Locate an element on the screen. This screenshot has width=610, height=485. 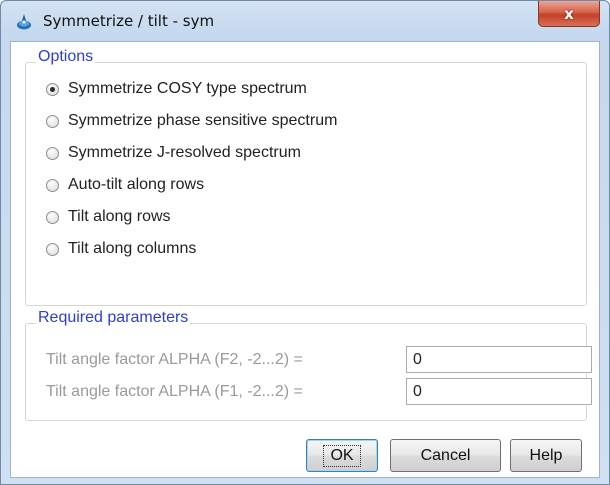
cancel-label: Cancel is located at coordinates (445, 455).